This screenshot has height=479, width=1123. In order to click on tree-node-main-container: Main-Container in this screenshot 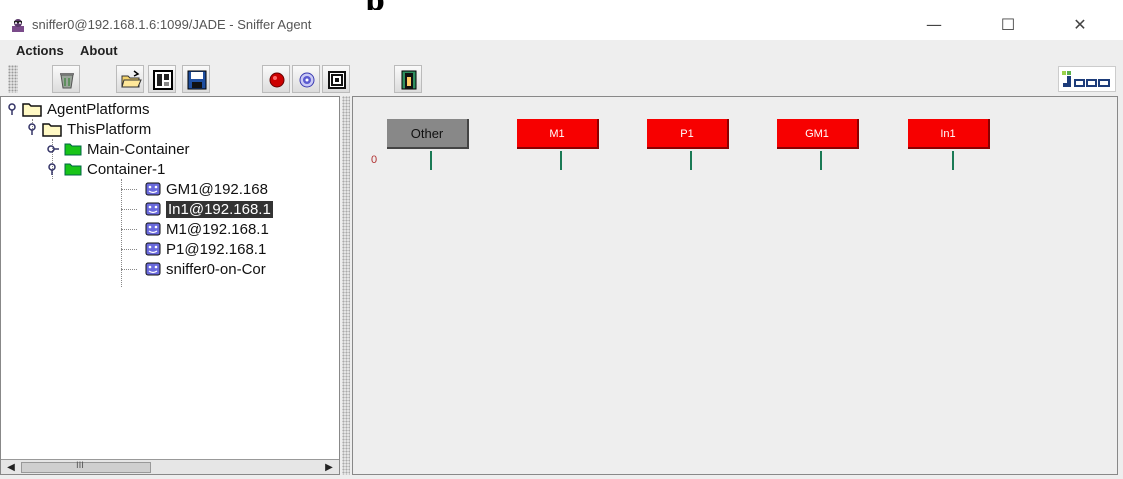, I will do `click(118, 149)`.